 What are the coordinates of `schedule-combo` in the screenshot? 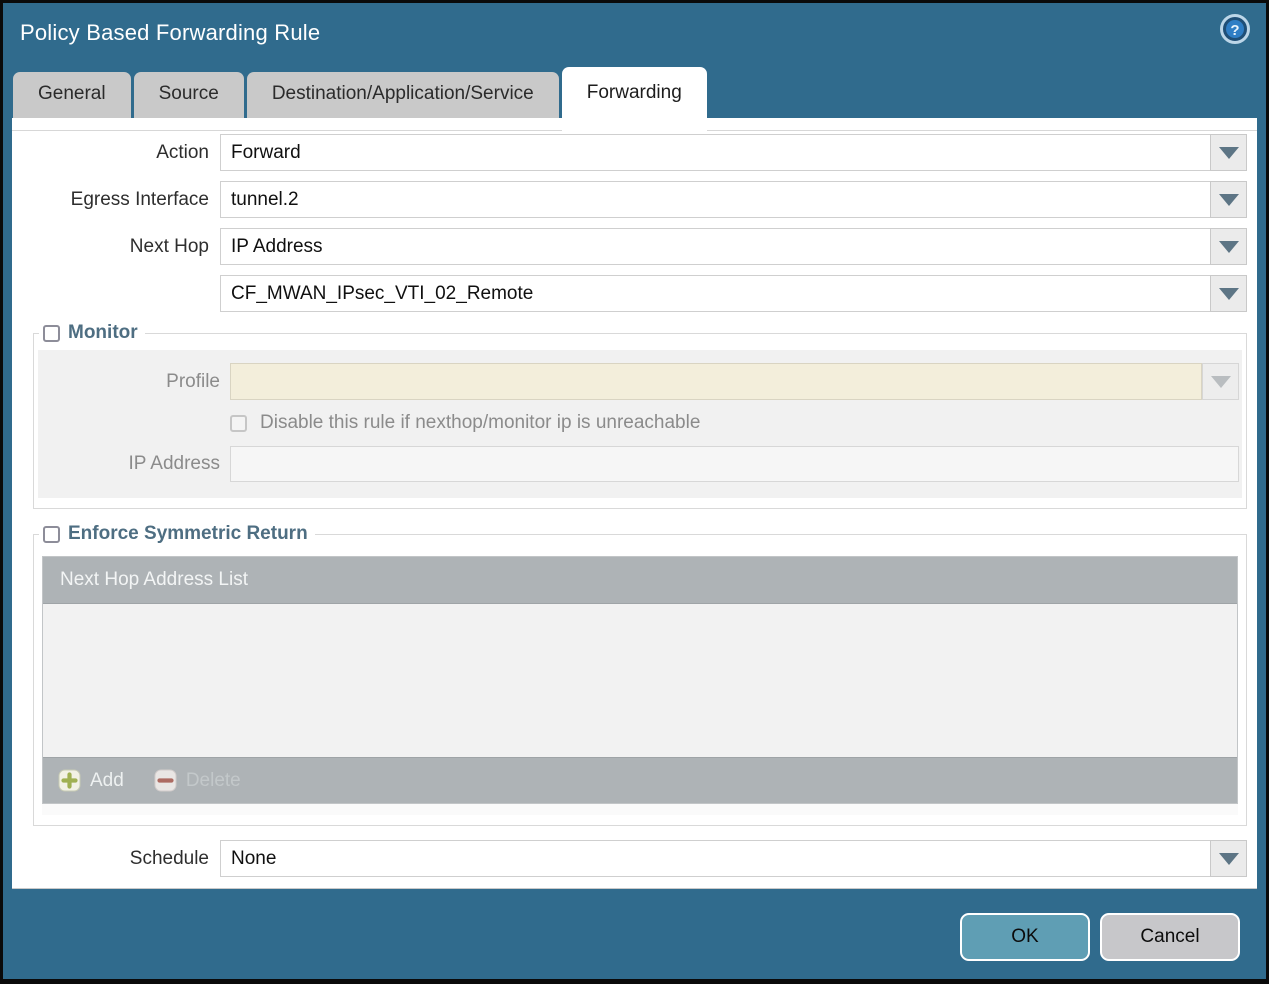 It's located at (733, 858).